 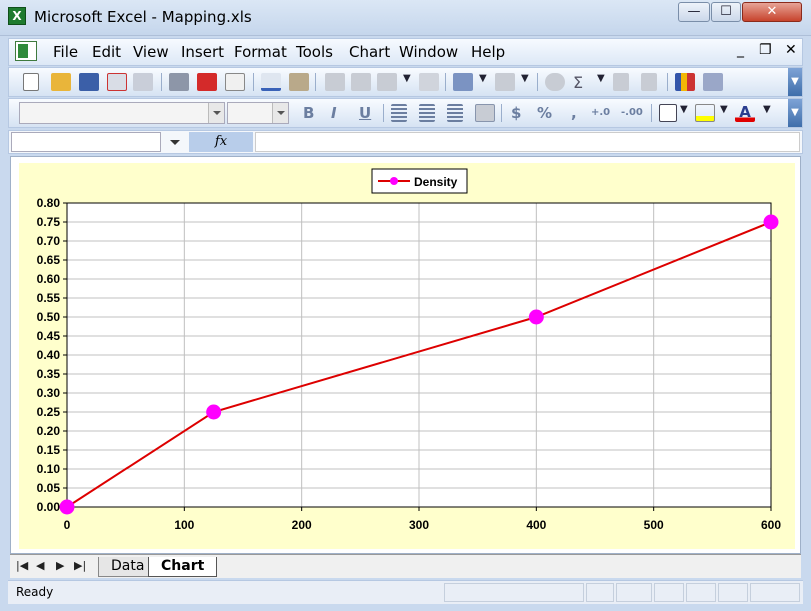 I want to click on print-icon, so click(x=179, y=82).